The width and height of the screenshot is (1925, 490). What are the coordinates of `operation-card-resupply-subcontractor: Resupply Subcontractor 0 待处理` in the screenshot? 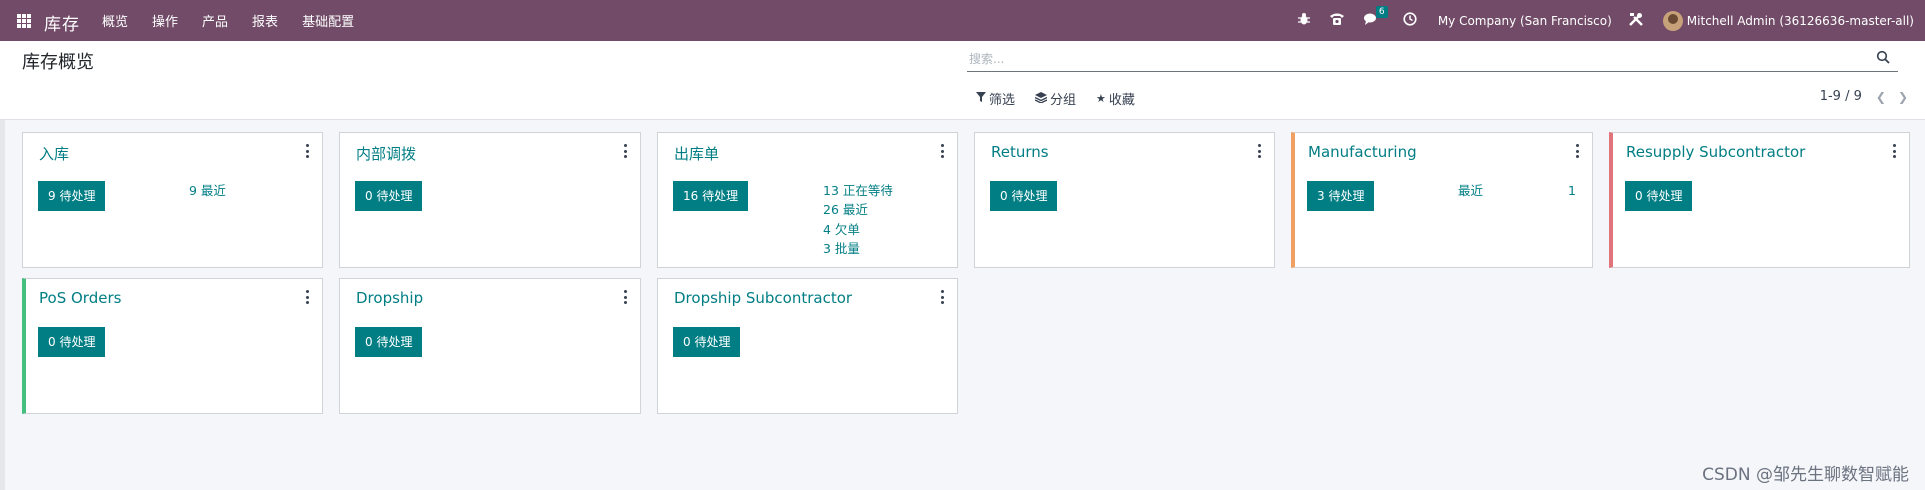 It's located at (1759, 200).